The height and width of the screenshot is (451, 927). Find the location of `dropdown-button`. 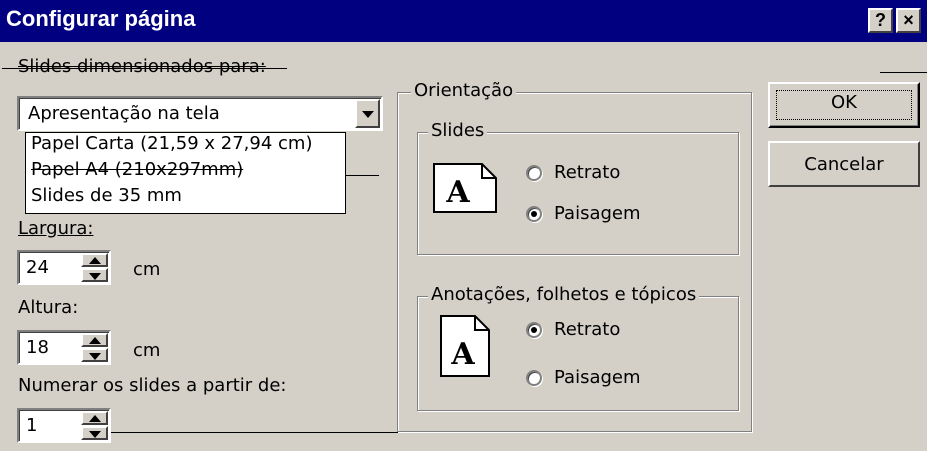

dropdown-button is located at coordinates (367, 113).